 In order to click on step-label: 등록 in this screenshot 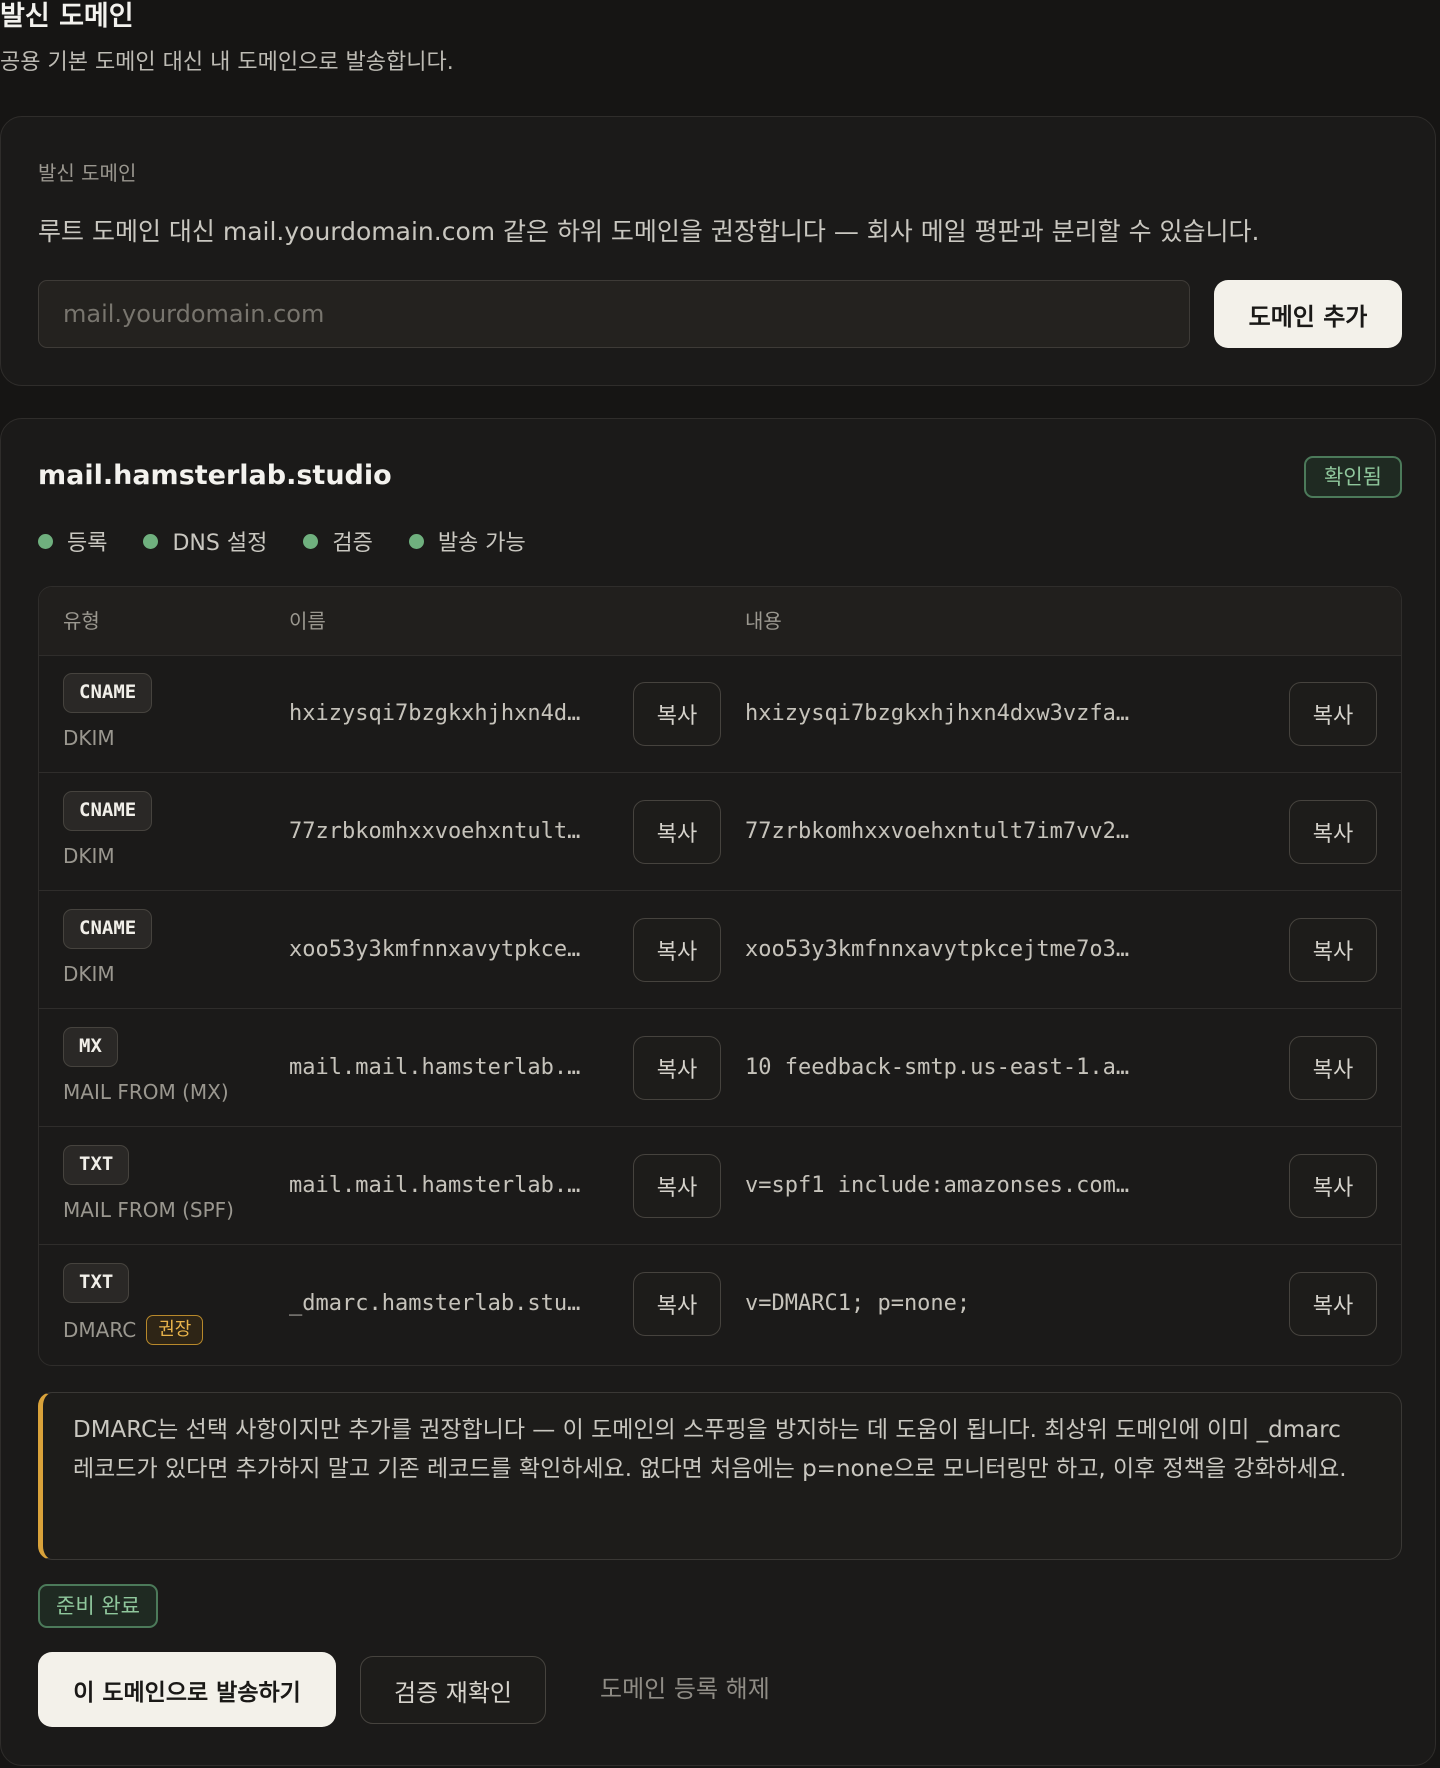, I will do `click(87, 543)`.